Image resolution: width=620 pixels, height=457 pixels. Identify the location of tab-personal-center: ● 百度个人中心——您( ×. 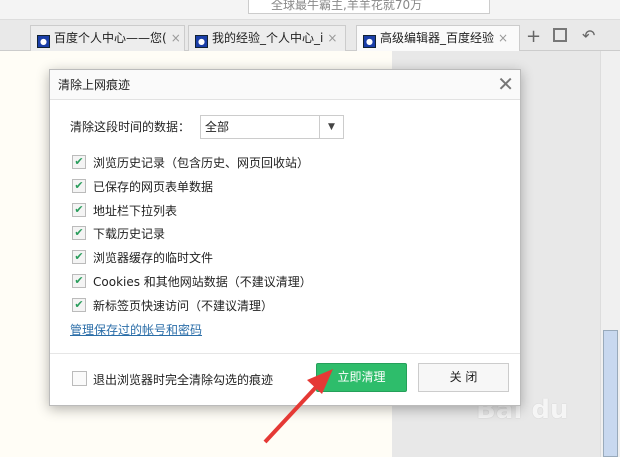
(107, 38).